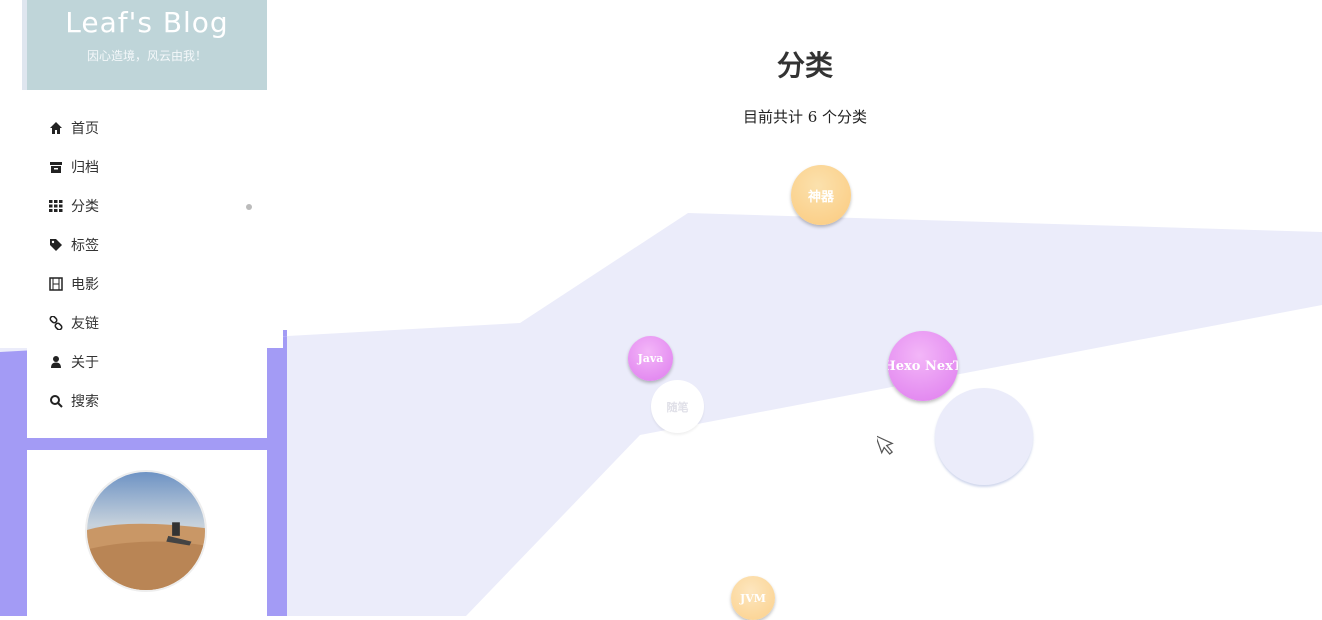  What do you see at coordinates (147, 22) in the screenshot?
I see `site-title: Leaf's Blog` at bounding box center [147, 22].